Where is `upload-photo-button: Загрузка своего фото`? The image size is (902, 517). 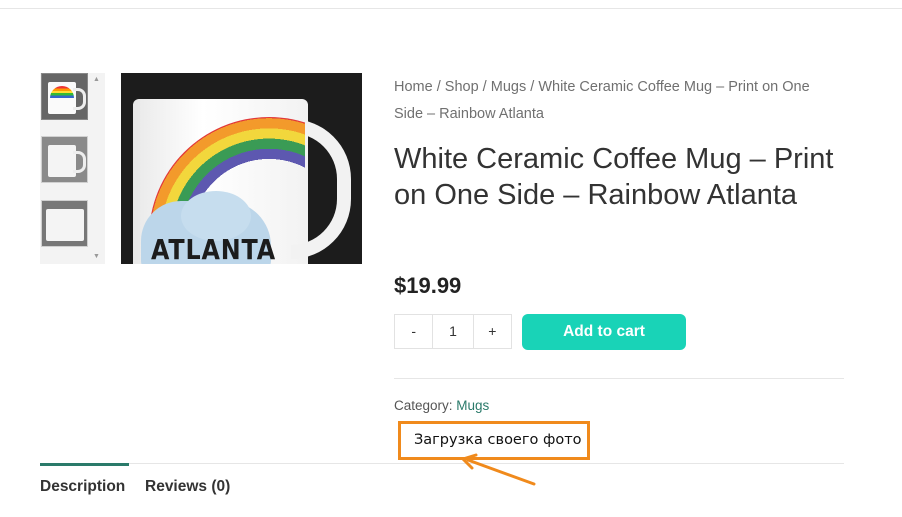 upload-photo-button: Загрузка своего фото is located at coordinates (494, 440).